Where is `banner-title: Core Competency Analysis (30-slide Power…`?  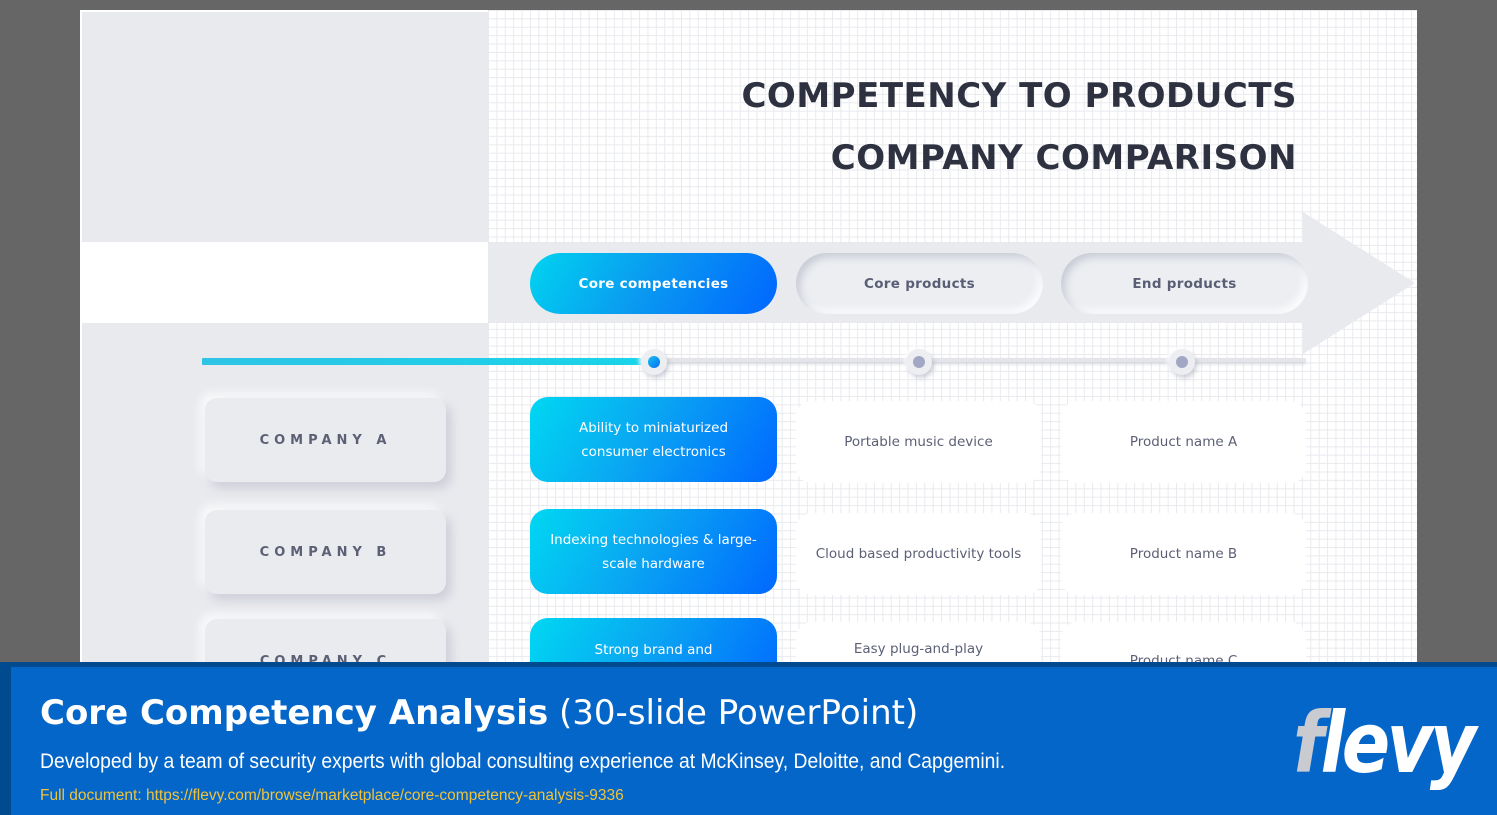
banner-title: Core Competency Analysis (30-slide Power… is located at coordinates (479, 713).